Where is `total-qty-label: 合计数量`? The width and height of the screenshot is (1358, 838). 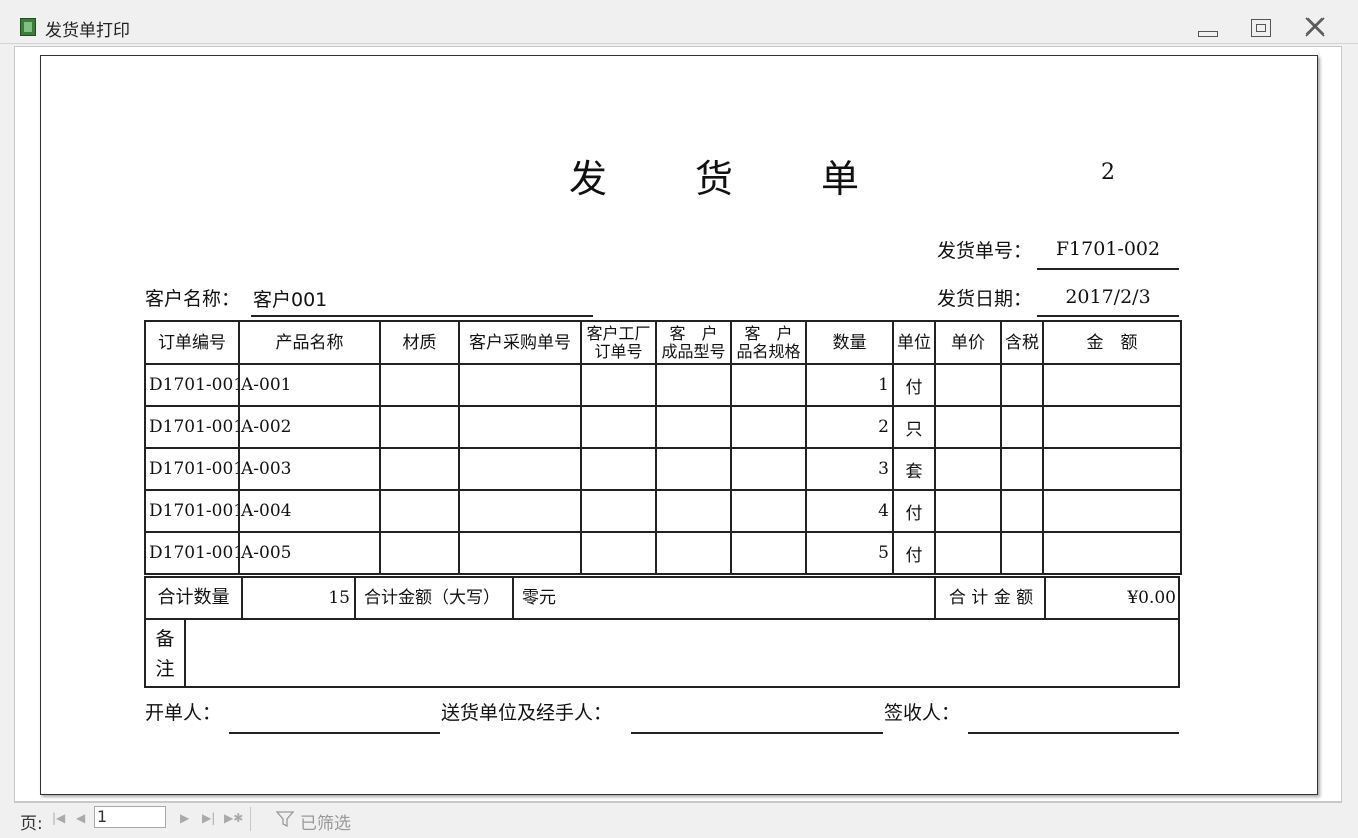
total-qty-label: 合计数量 is located at coordinates (194, 598).